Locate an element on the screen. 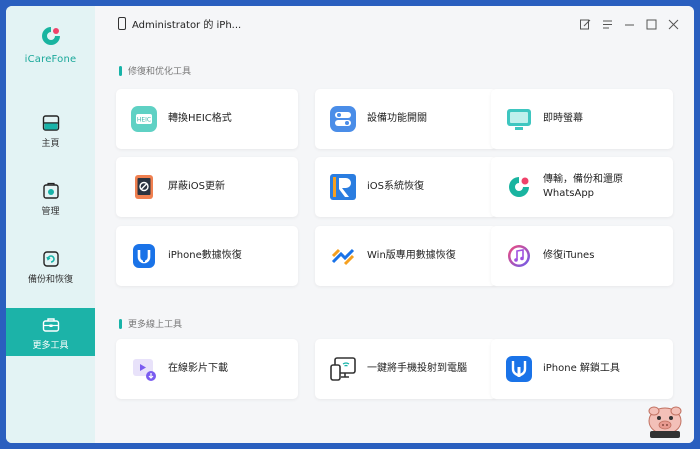  itunes-icon is located at coordinates (519, 256).